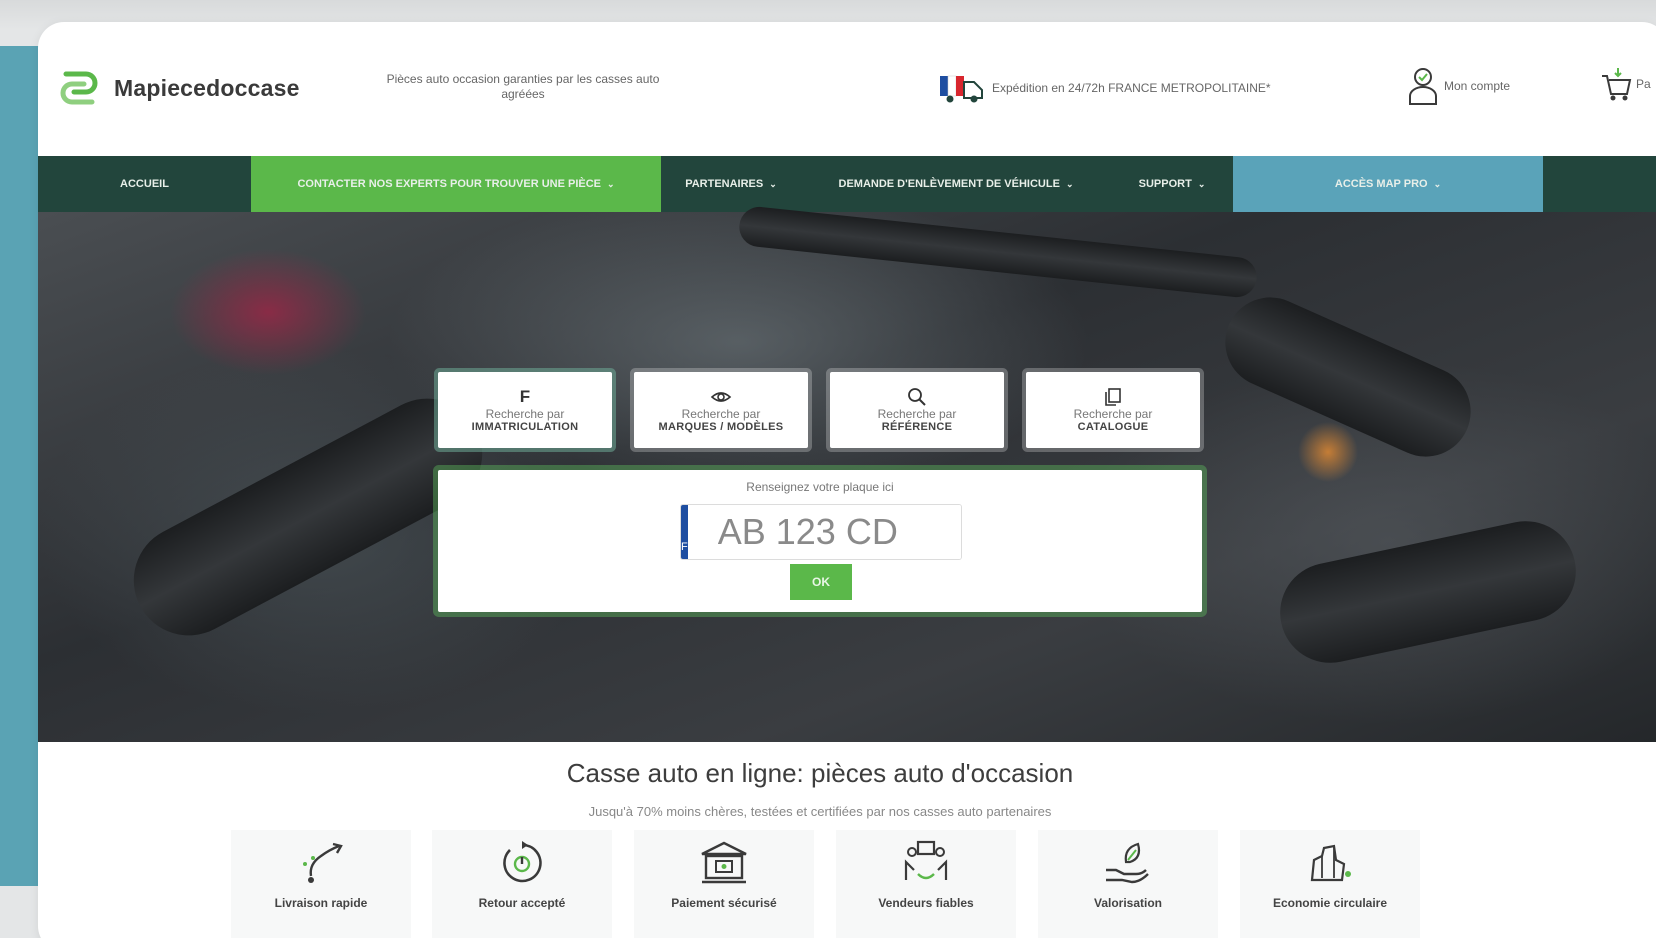 This screenshot has height=938, width=1656. Describe the element at coordinates (721, 397) in the screenshot. I see `eye-icon` at that location.